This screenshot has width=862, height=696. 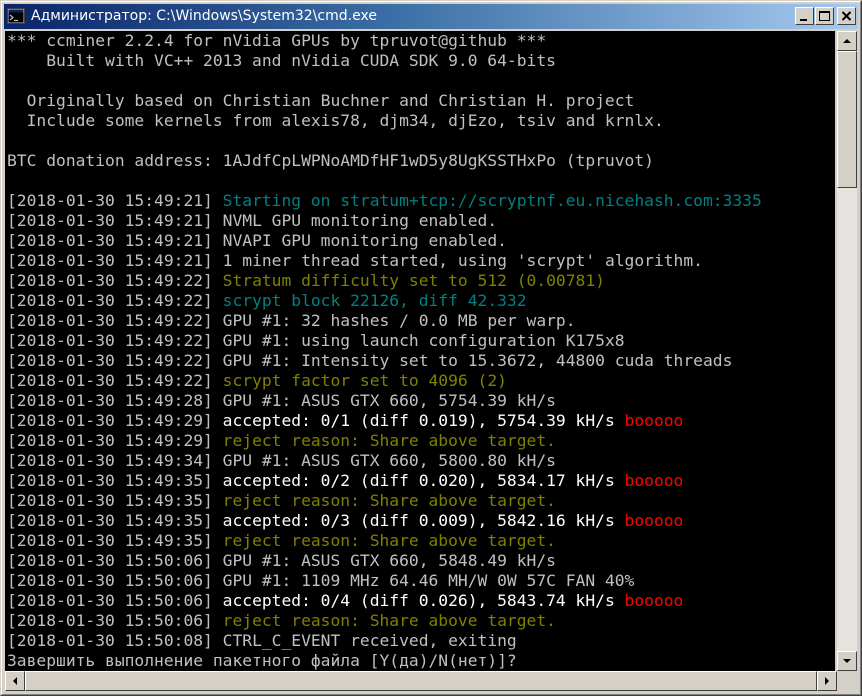 What do you see at coordinates (369, 640) in the screenshot?
I see `console-text: CTRL_C_EVENT received, exiting` at bounding box center [369, 640].